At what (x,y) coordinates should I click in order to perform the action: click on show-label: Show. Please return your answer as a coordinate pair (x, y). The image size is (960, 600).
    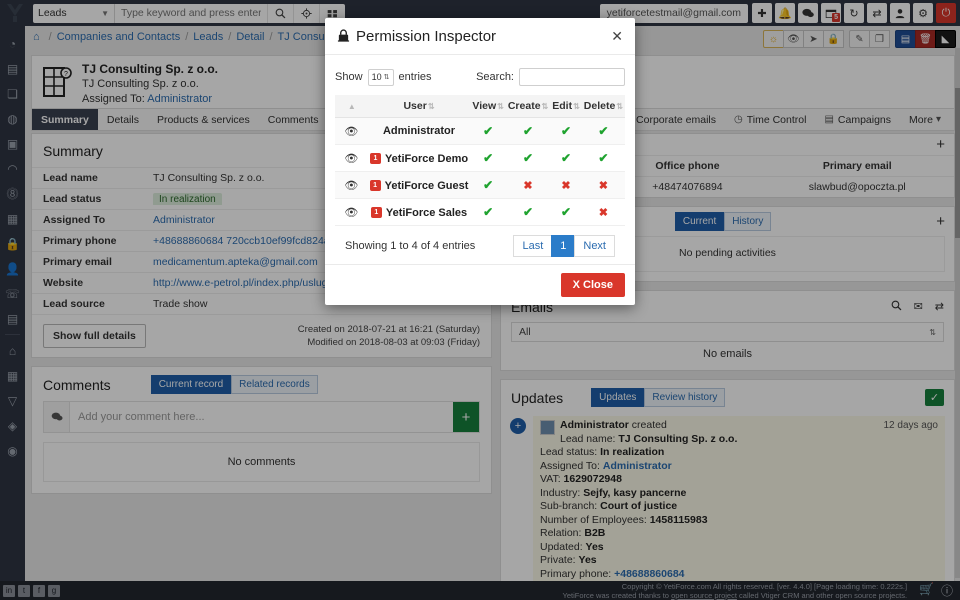
    Looking at the image, I should click on (349, 77).